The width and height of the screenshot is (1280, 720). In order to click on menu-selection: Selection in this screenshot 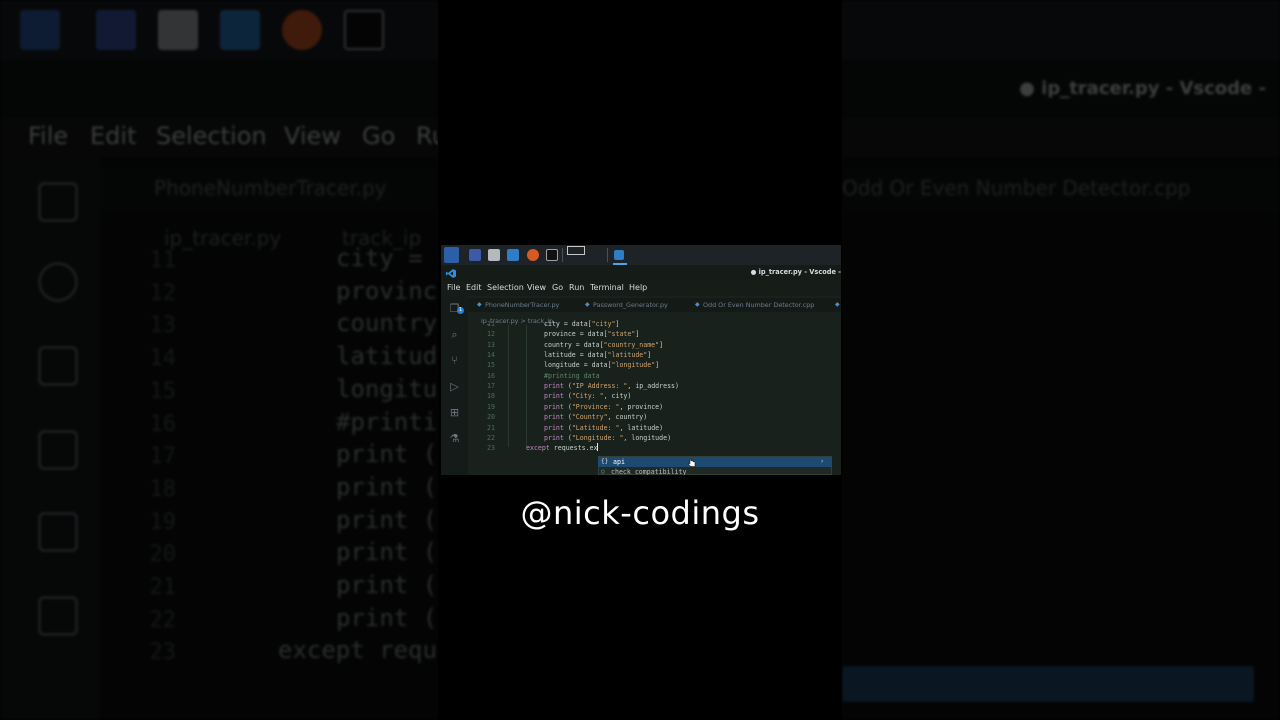, I will do `click(505, 287)`.